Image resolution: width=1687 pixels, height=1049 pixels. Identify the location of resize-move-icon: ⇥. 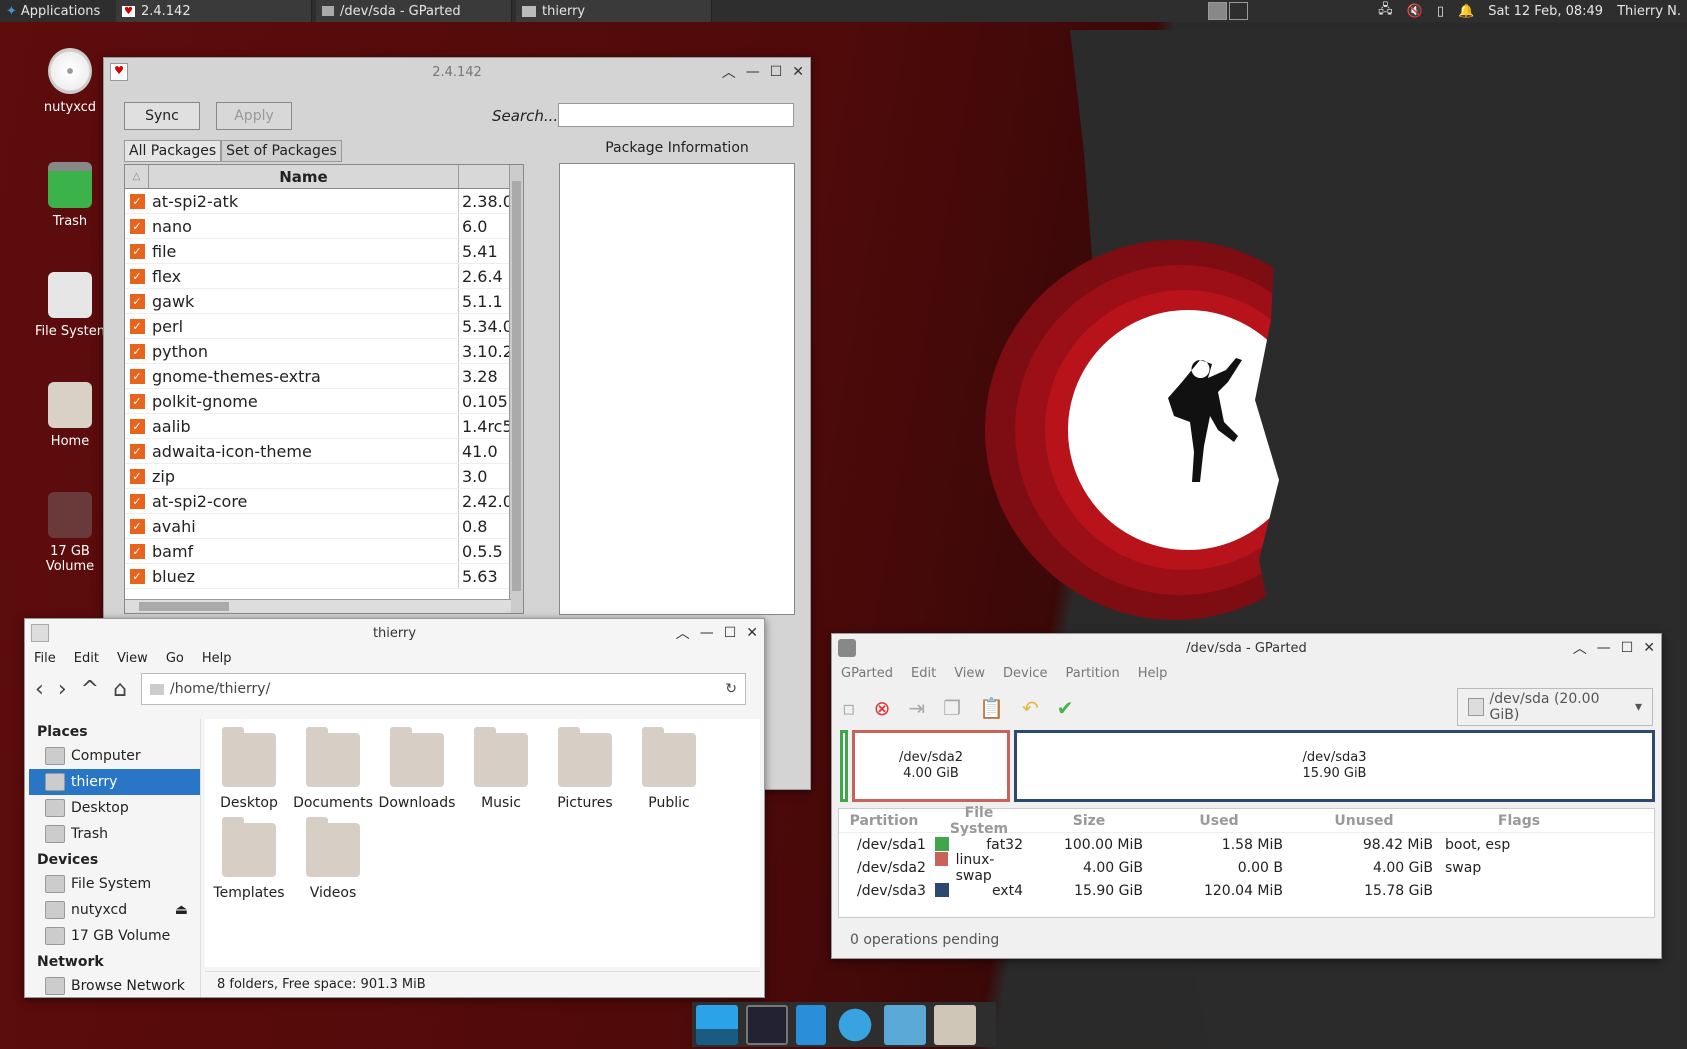
(916, 708).